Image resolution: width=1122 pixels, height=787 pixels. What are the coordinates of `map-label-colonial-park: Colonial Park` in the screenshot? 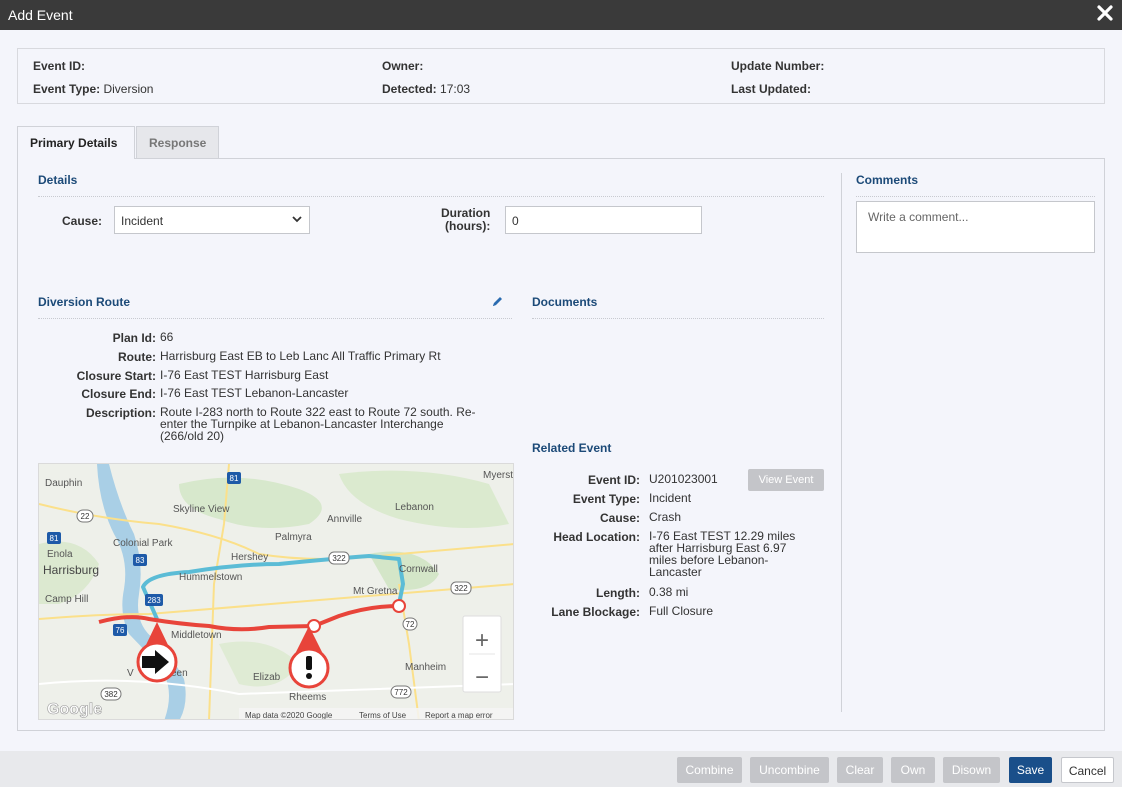 It's located at (143, 543).